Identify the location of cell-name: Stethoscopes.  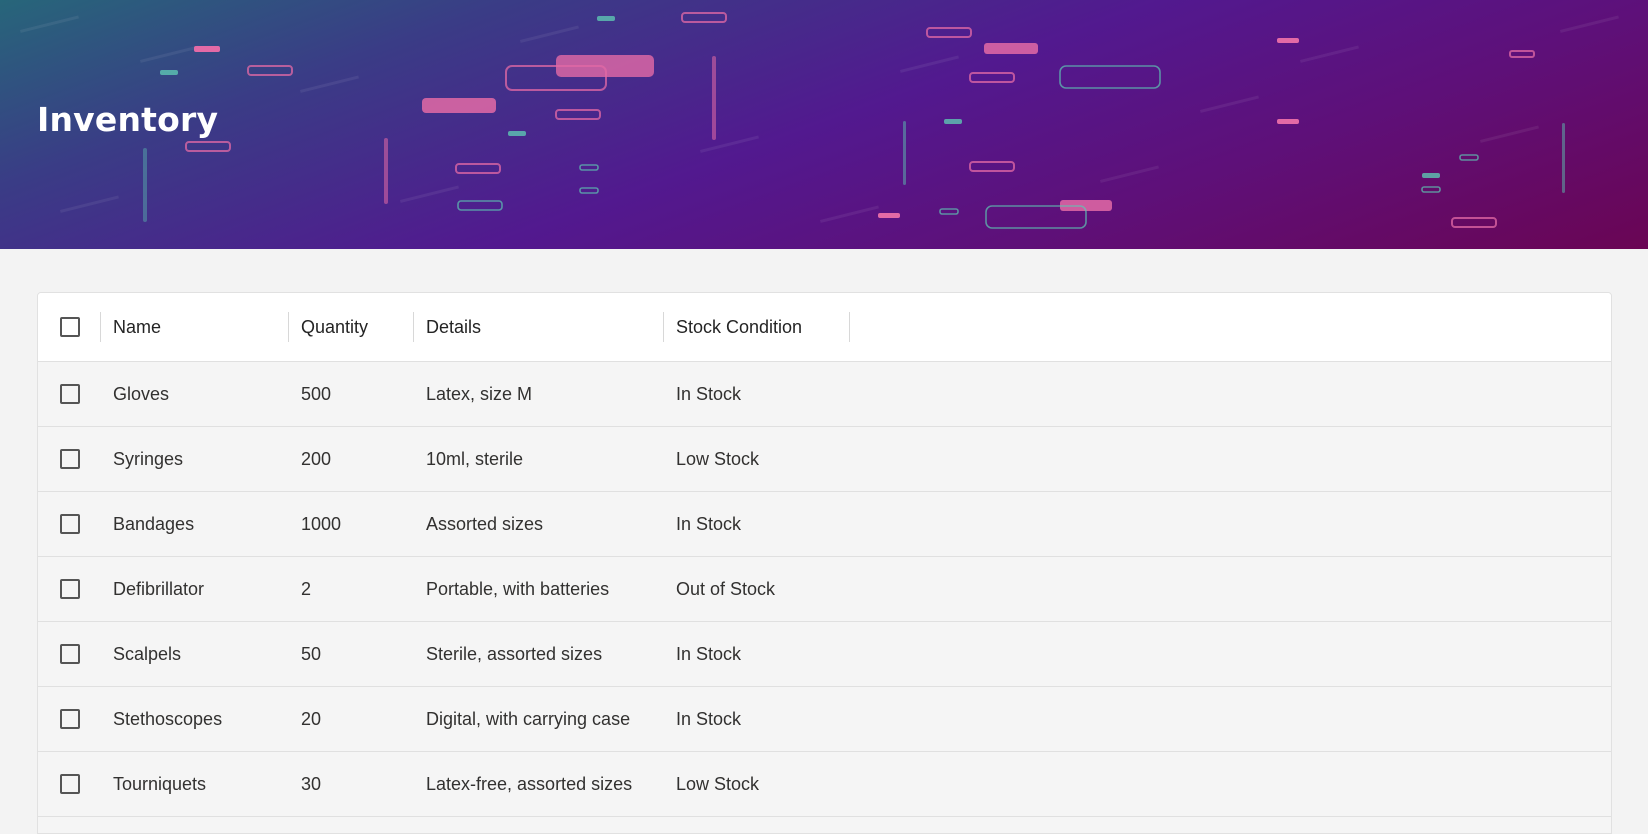
(168, 718).